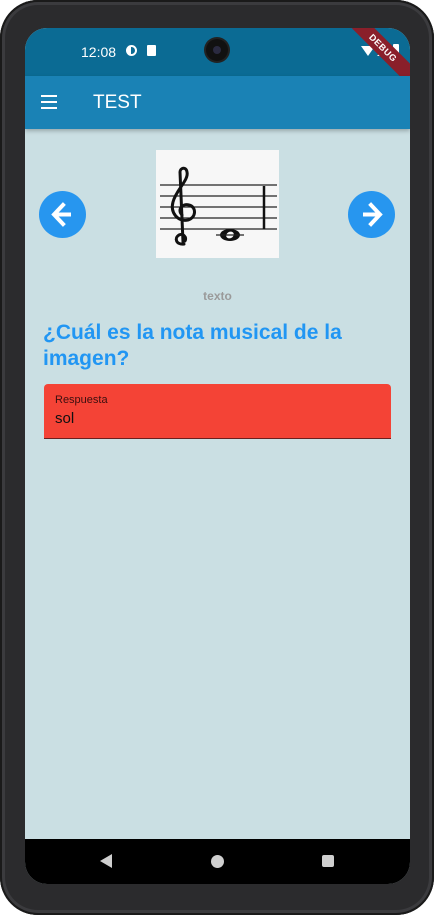 Image resolution: width=434 pixels, height=915 pixels. Describe the element at coordinates (217, 204) in the screenshot. I see `treble-clef-whole-note-image` at that location.